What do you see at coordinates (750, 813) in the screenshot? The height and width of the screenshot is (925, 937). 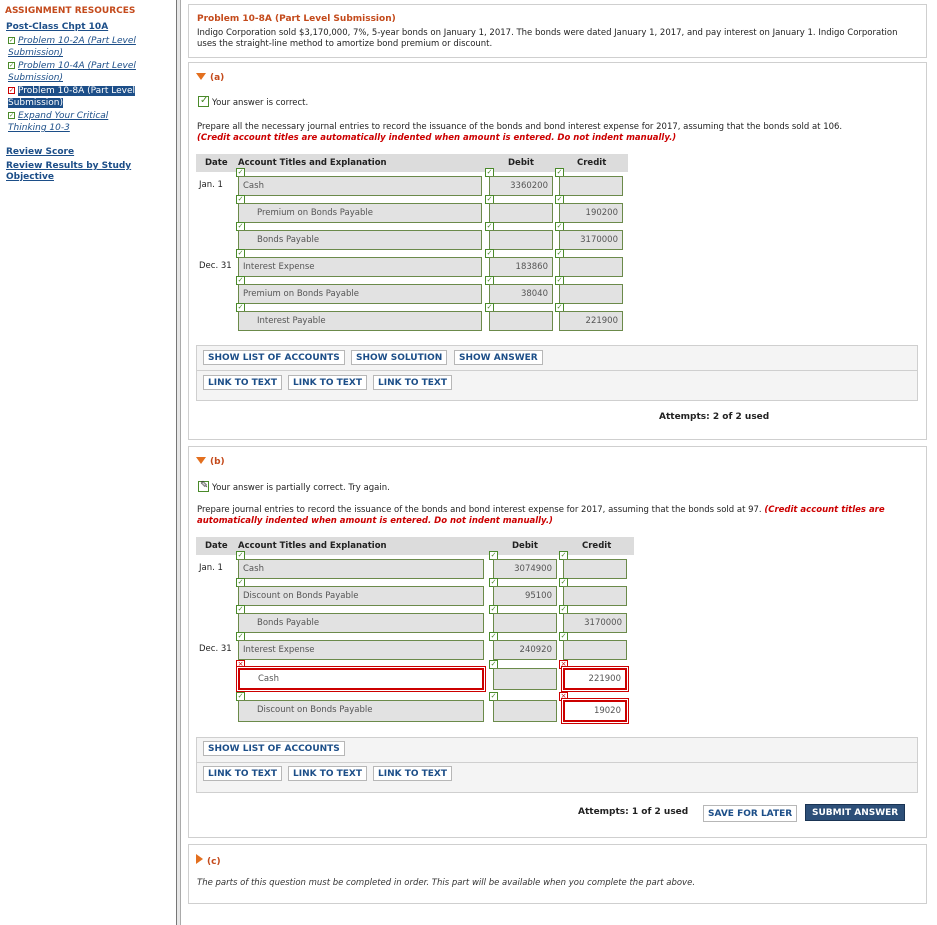 I see `save-for-later-button: SAVE FOR LATER` at bounding box center [750, 813].